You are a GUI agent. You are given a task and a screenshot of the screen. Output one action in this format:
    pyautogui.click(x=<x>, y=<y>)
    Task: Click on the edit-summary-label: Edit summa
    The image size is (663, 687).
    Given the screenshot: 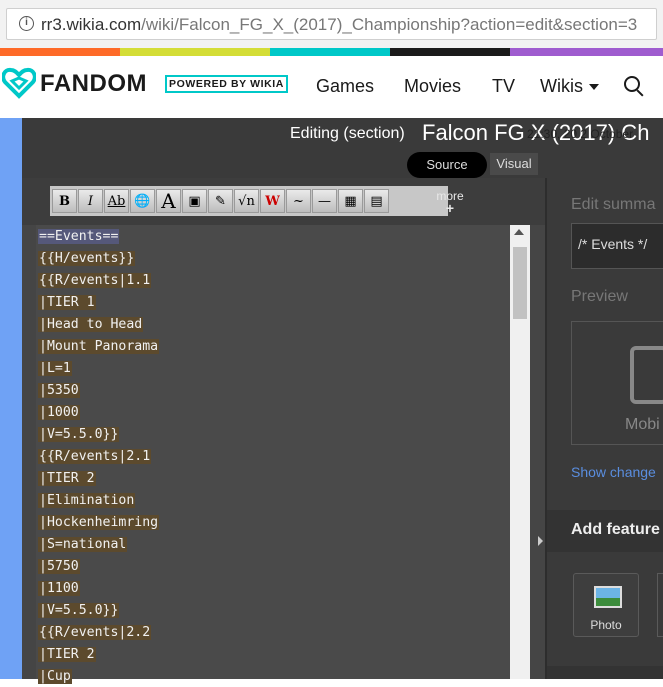 What is the action you would take?
    pyautogui.click(x=613, y=204)
    